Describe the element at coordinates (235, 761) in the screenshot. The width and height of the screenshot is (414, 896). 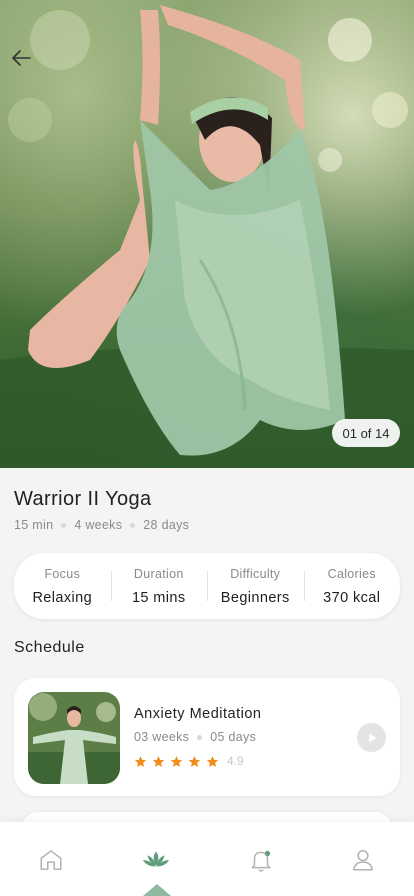
I see `rating-value: 4.9` at that location.